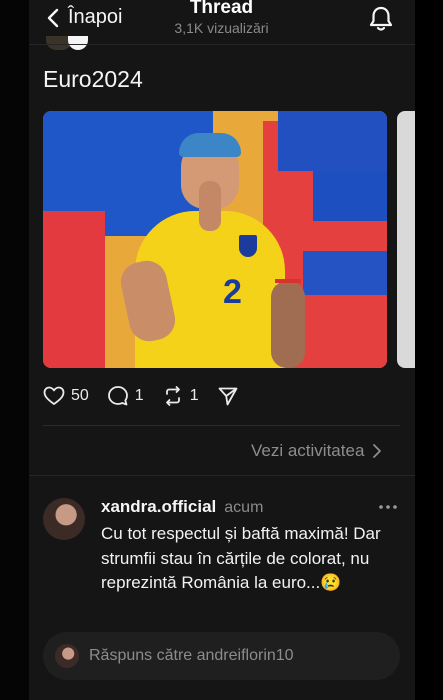 This screenshot has height=700, width=443. I want to click on actions-divider, so click(221, 425).